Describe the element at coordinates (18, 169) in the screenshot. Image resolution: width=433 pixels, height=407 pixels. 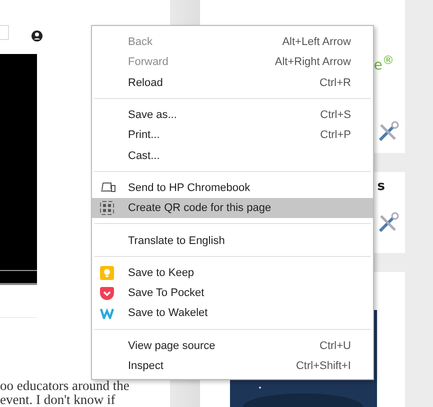
I see `video-player` at that location.